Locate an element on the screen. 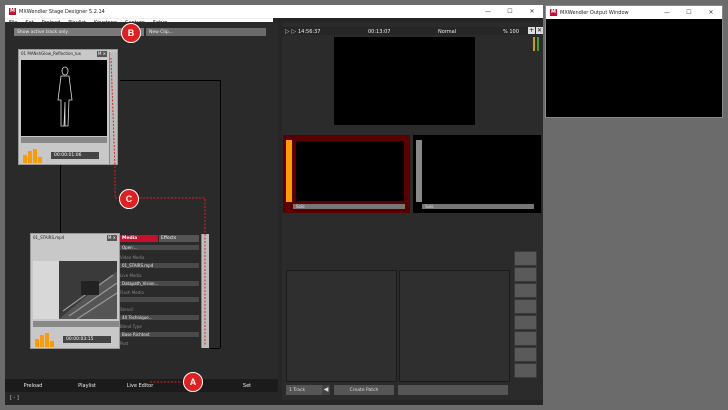 This screenshot has width=728, height=410. callout-a: A is located at coordinates (193, 382).